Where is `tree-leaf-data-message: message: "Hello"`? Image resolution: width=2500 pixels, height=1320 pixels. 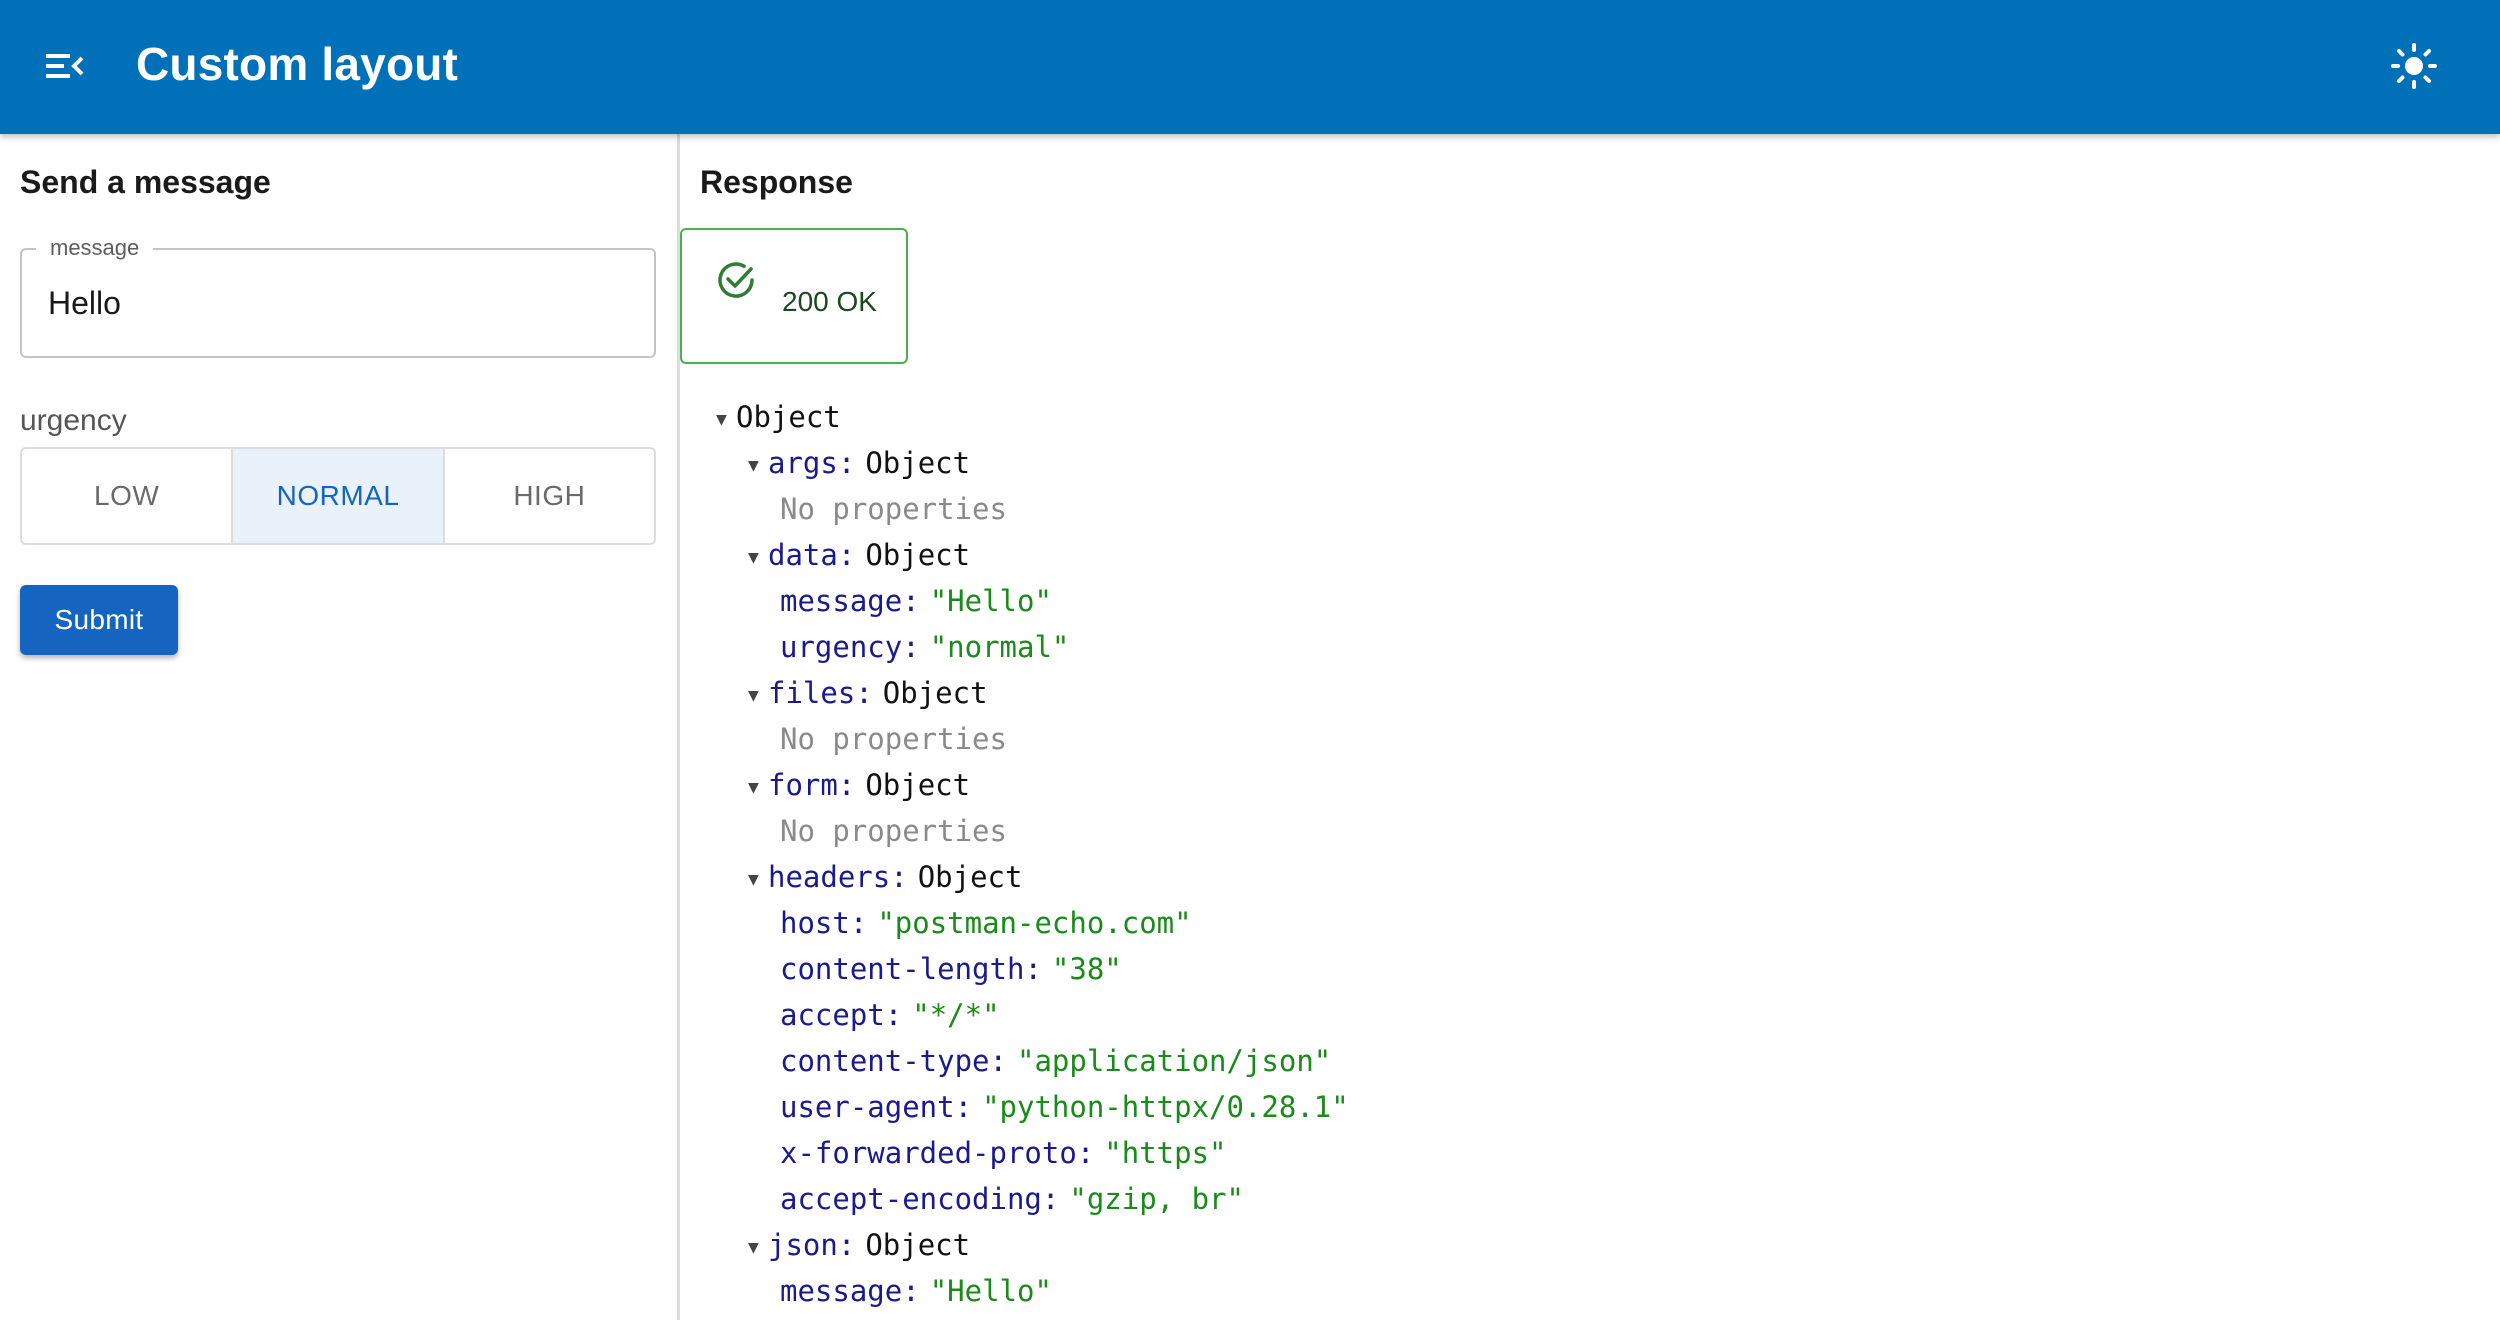 tree-leaf-data-message: message: "Hello" is located at coordinates (916, 601).